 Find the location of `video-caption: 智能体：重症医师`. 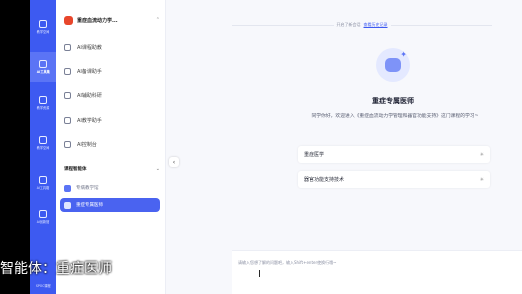

video-caption: 智能体：重症医师 is located at coordinates (56, 269).